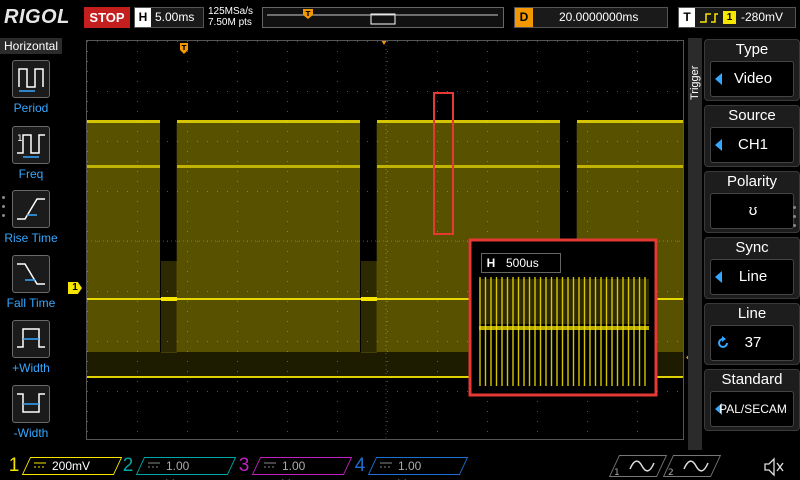 This screenshot has height=480, width=800. Describe the element at coordinates (752, 313) in the screenshot. I see `trigger-line-title: Line` at that location.